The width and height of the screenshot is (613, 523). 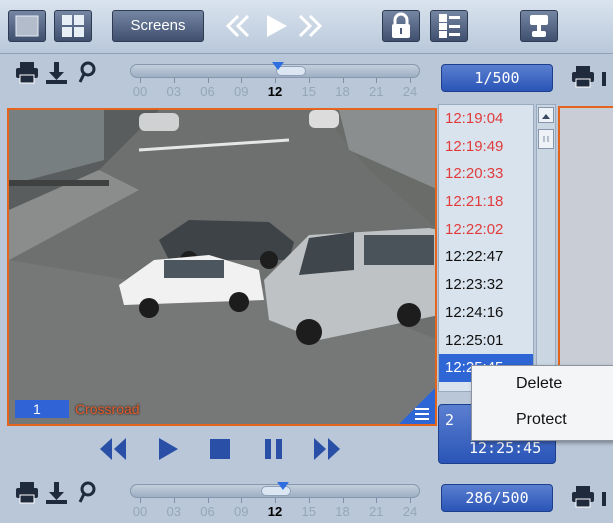 I want to click on network-button, so click(x=539, y=26).